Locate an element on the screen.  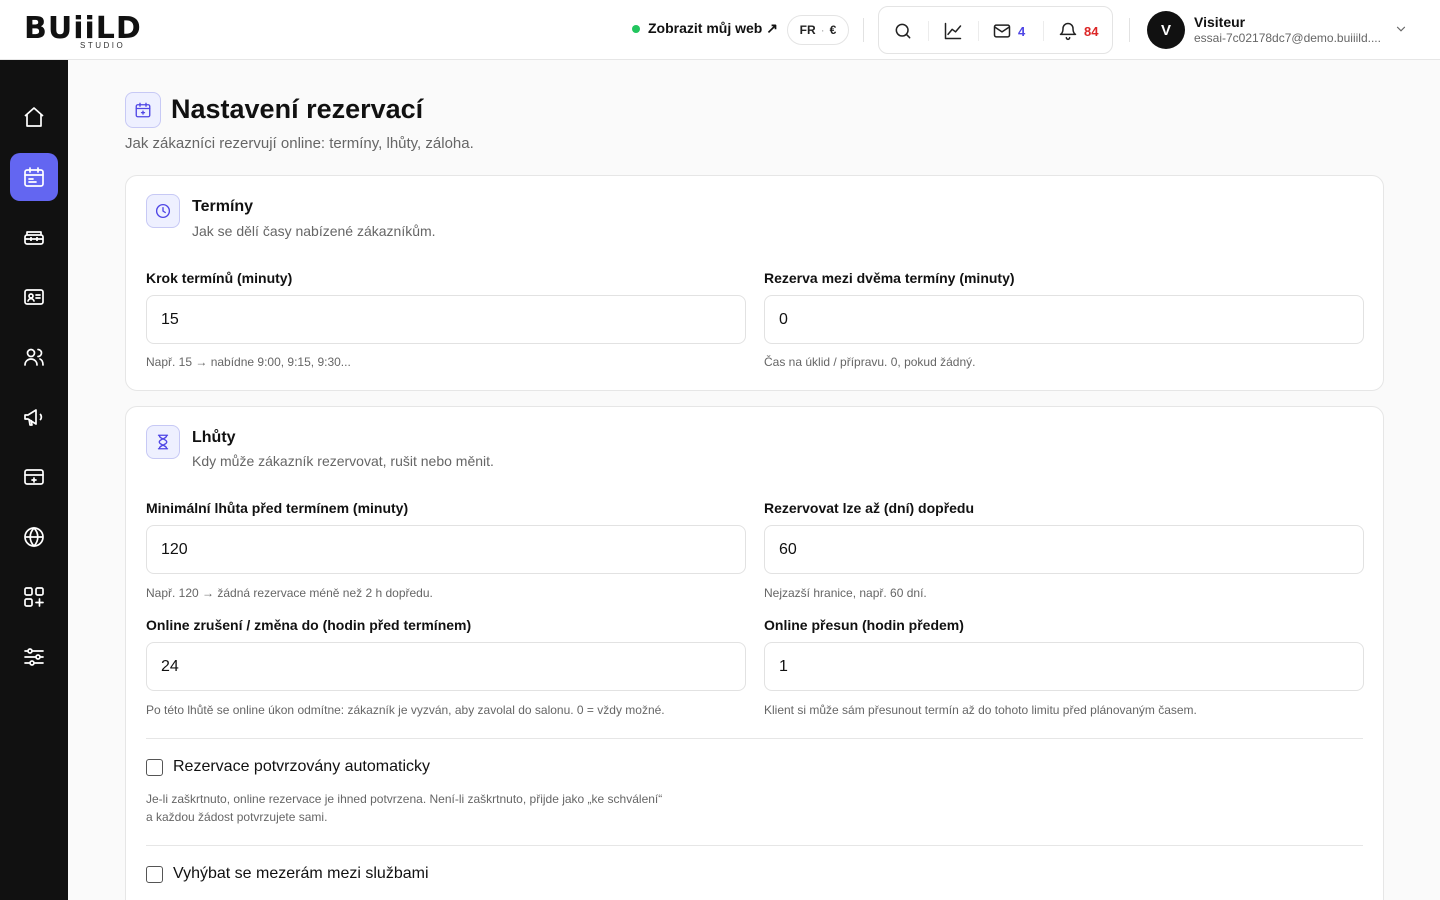
sidebar-item-inventory is located at coordinates (34, 237).